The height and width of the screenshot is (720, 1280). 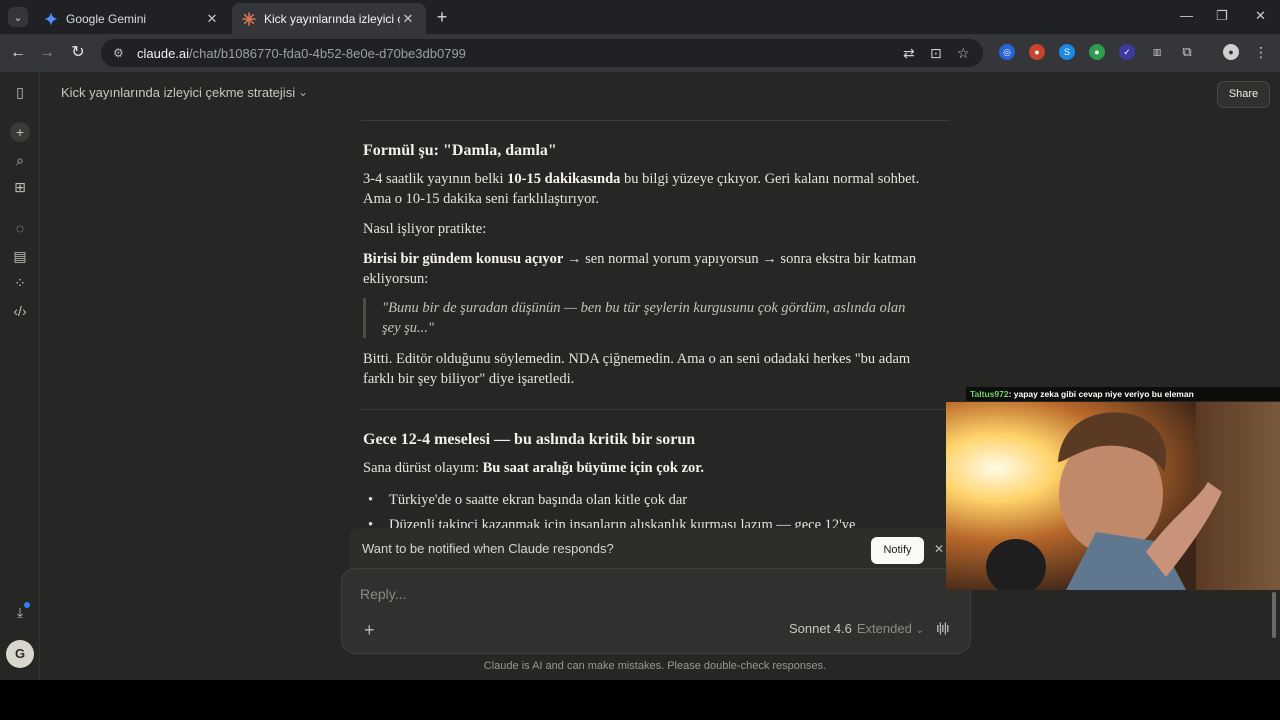 What do you see at coordinates (121, 53) in the screenshot?
I see `site-settings-icon: ⚙` at bounding box center [121, 53].